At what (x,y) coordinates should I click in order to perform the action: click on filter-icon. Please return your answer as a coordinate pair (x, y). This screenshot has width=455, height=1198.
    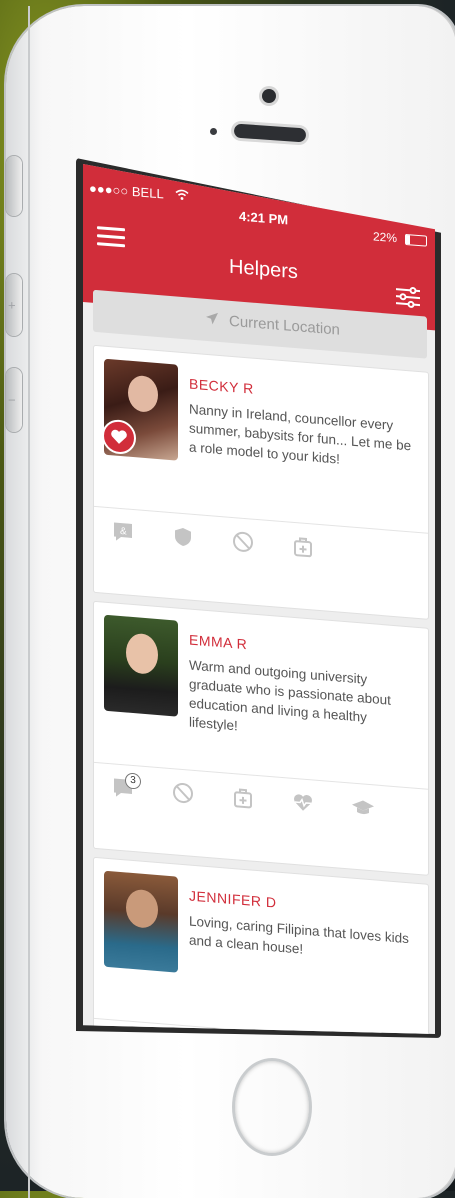
    Looking at the image, I should click on (408, 297).